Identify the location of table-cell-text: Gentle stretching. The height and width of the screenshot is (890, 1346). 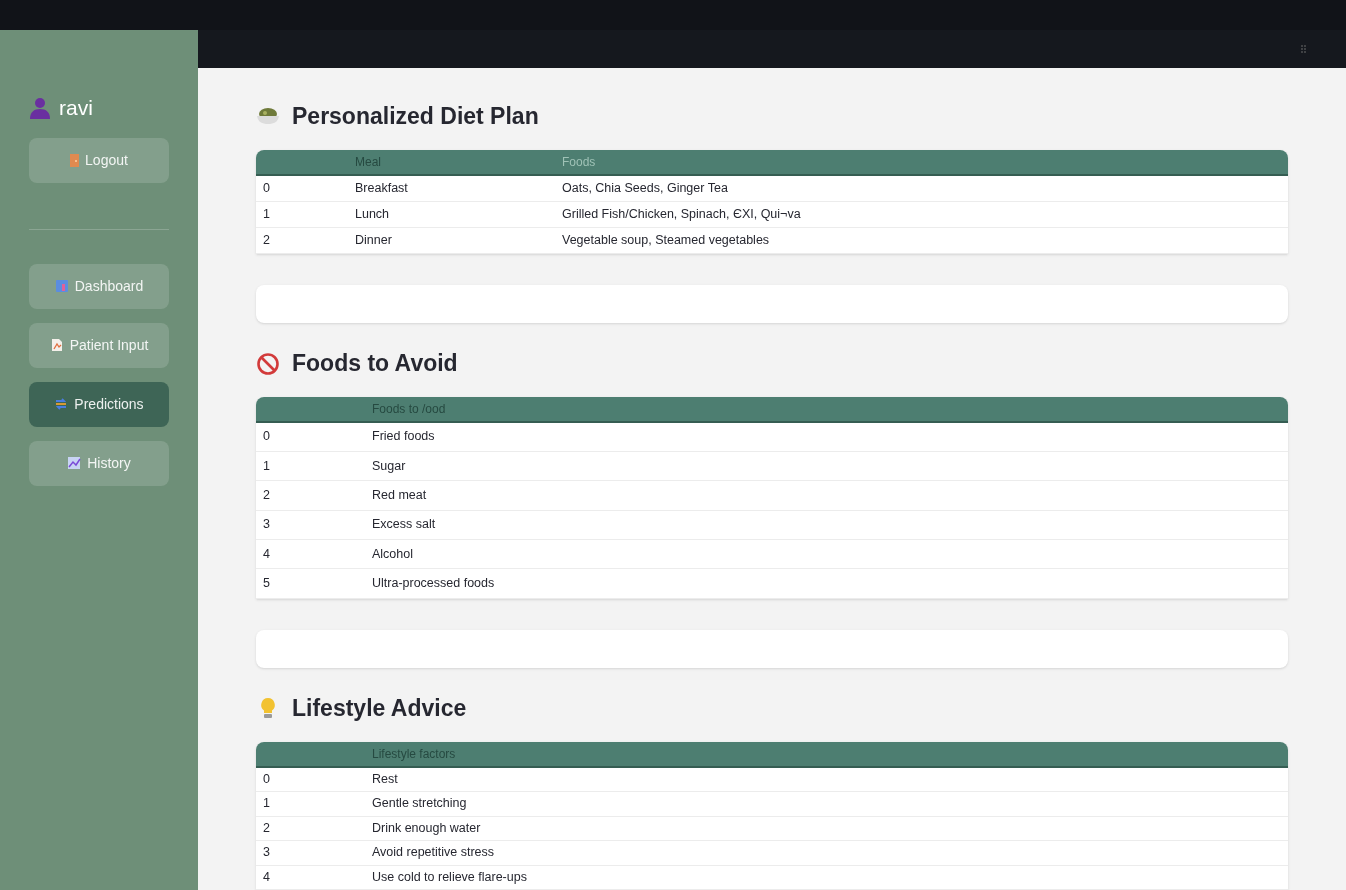
(419, 804).